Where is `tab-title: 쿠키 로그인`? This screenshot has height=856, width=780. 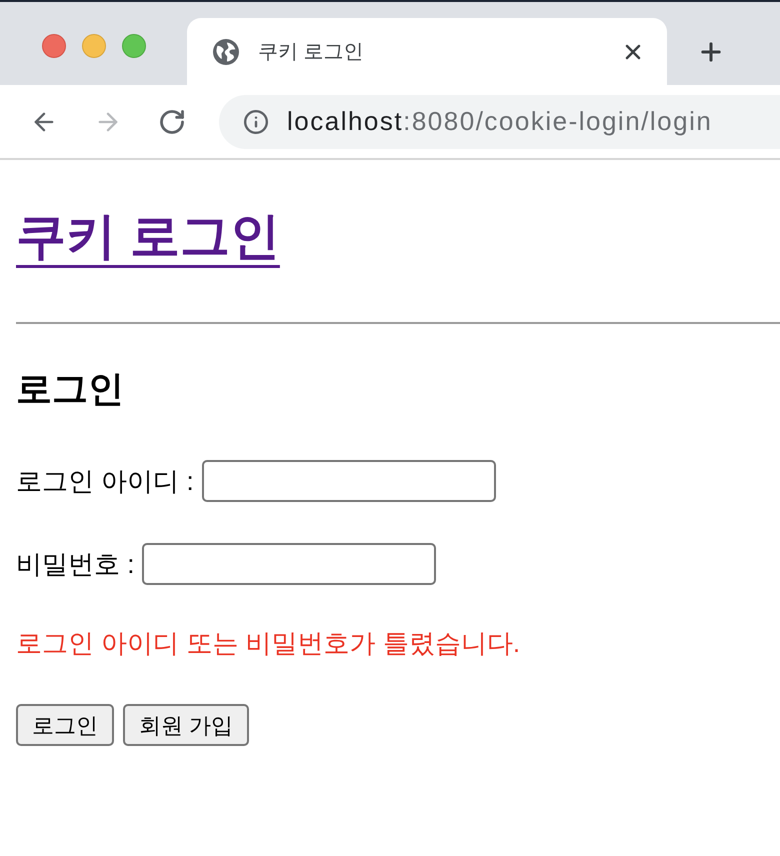 tab-title: 쿠키 로그인 is located at coordinates (311, 52).